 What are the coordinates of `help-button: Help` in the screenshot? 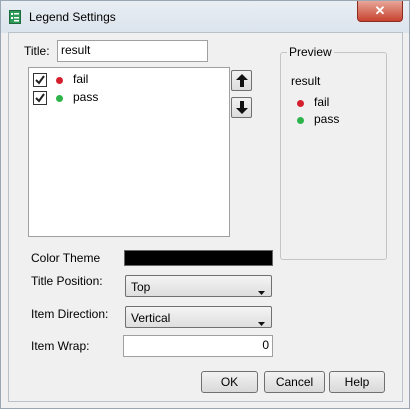 It's located at (357, 382).